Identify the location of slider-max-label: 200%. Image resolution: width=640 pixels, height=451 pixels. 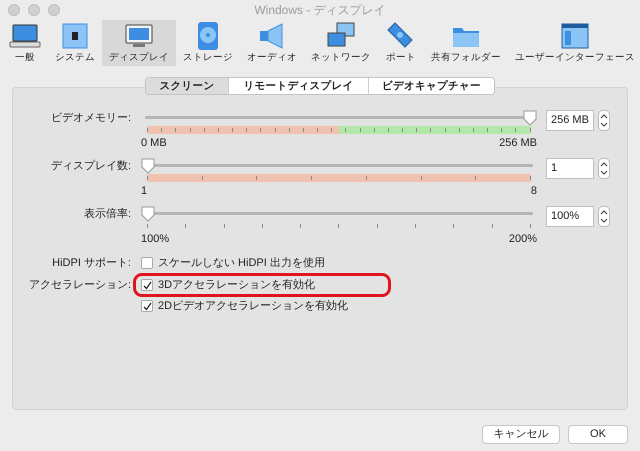
(522, 239).